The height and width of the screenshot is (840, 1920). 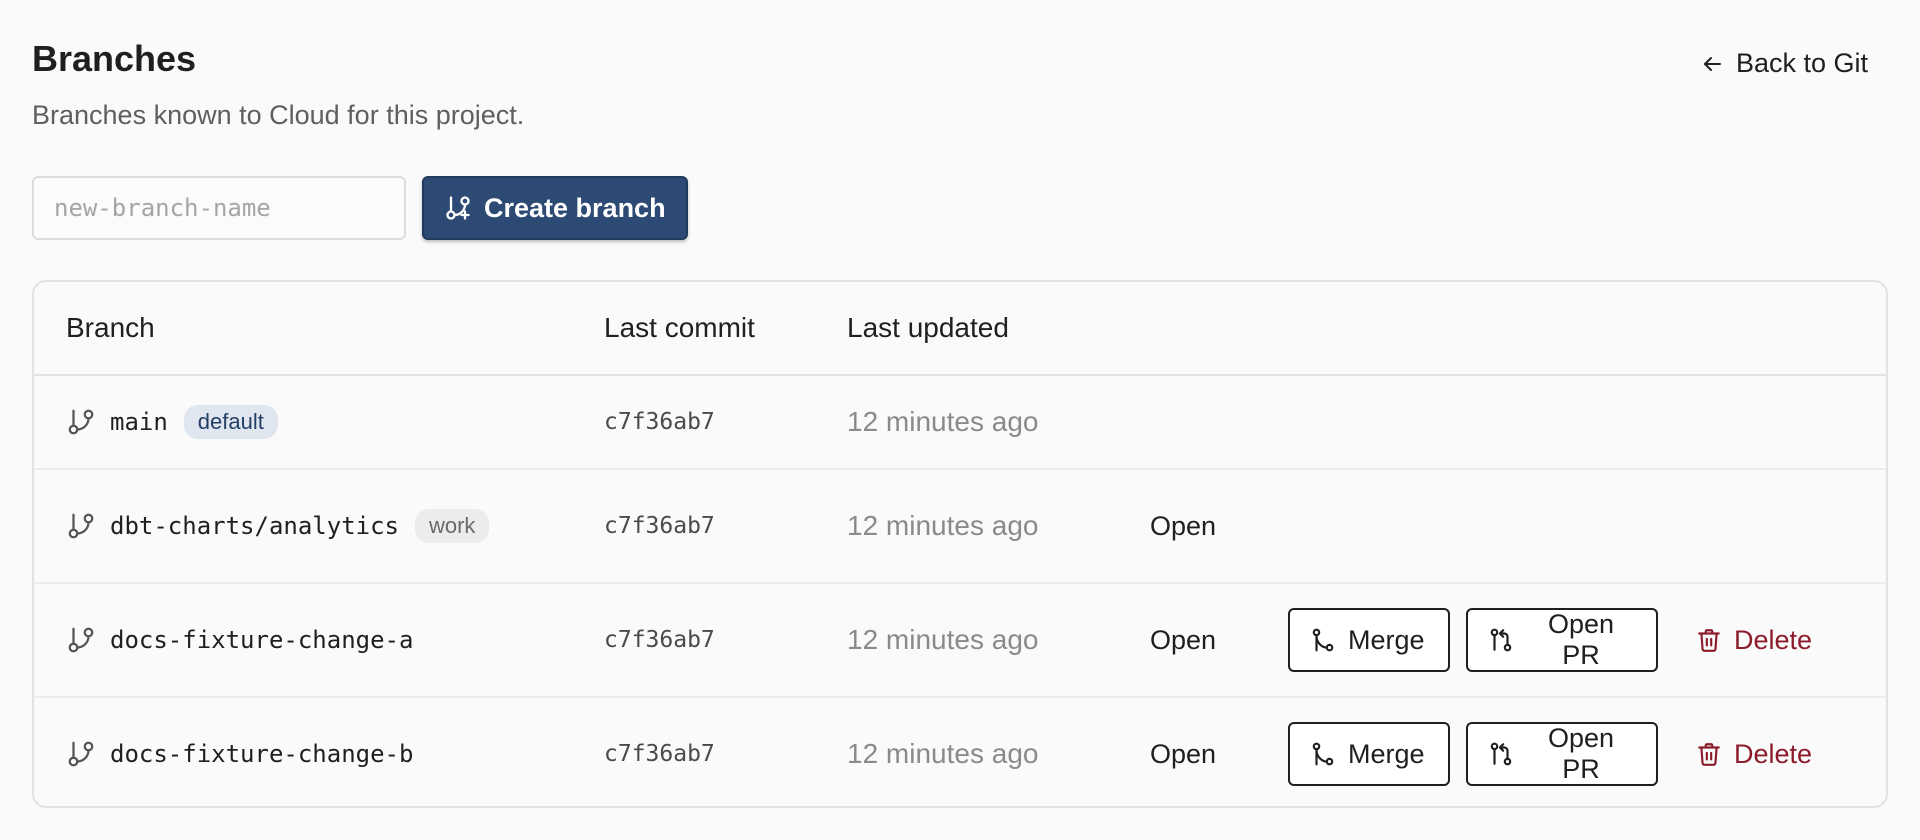 What do you see at coordinates (1801, 63) in the screenshot?
I see `back-to-git-label: Back to Git` at bounding box center [1801, 63].